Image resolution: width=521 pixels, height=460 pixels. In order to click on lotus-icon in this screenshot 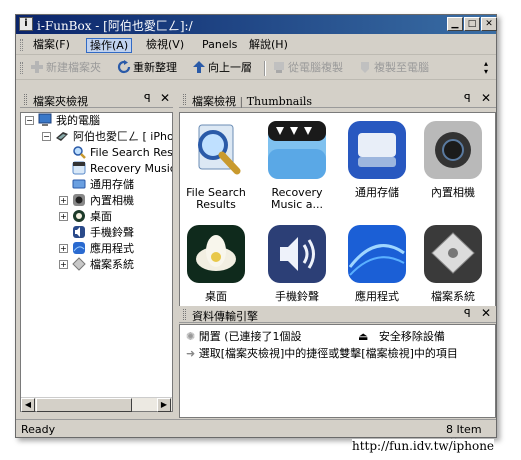, I will do `click(216, 254)`.